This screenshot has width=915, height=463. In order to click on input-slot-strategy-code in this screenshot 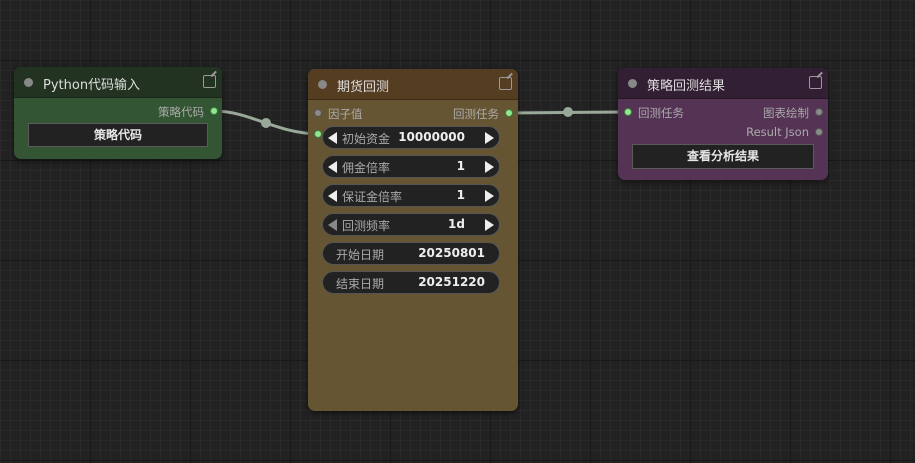, I will do `click(318, 134)`.